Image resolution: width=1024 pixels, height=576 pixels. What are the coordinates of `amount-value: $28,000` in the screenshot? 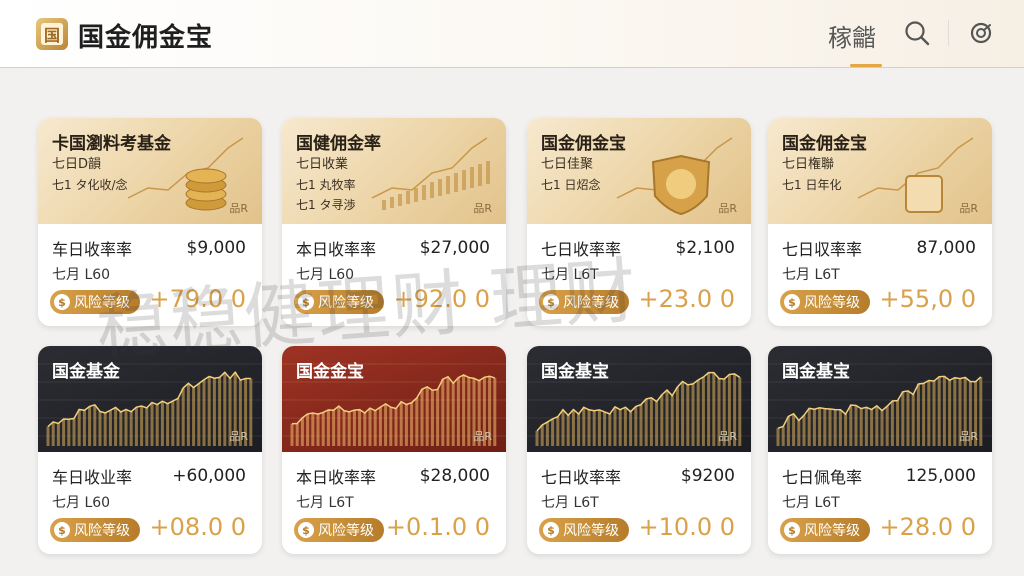 It's located at (454, 476).